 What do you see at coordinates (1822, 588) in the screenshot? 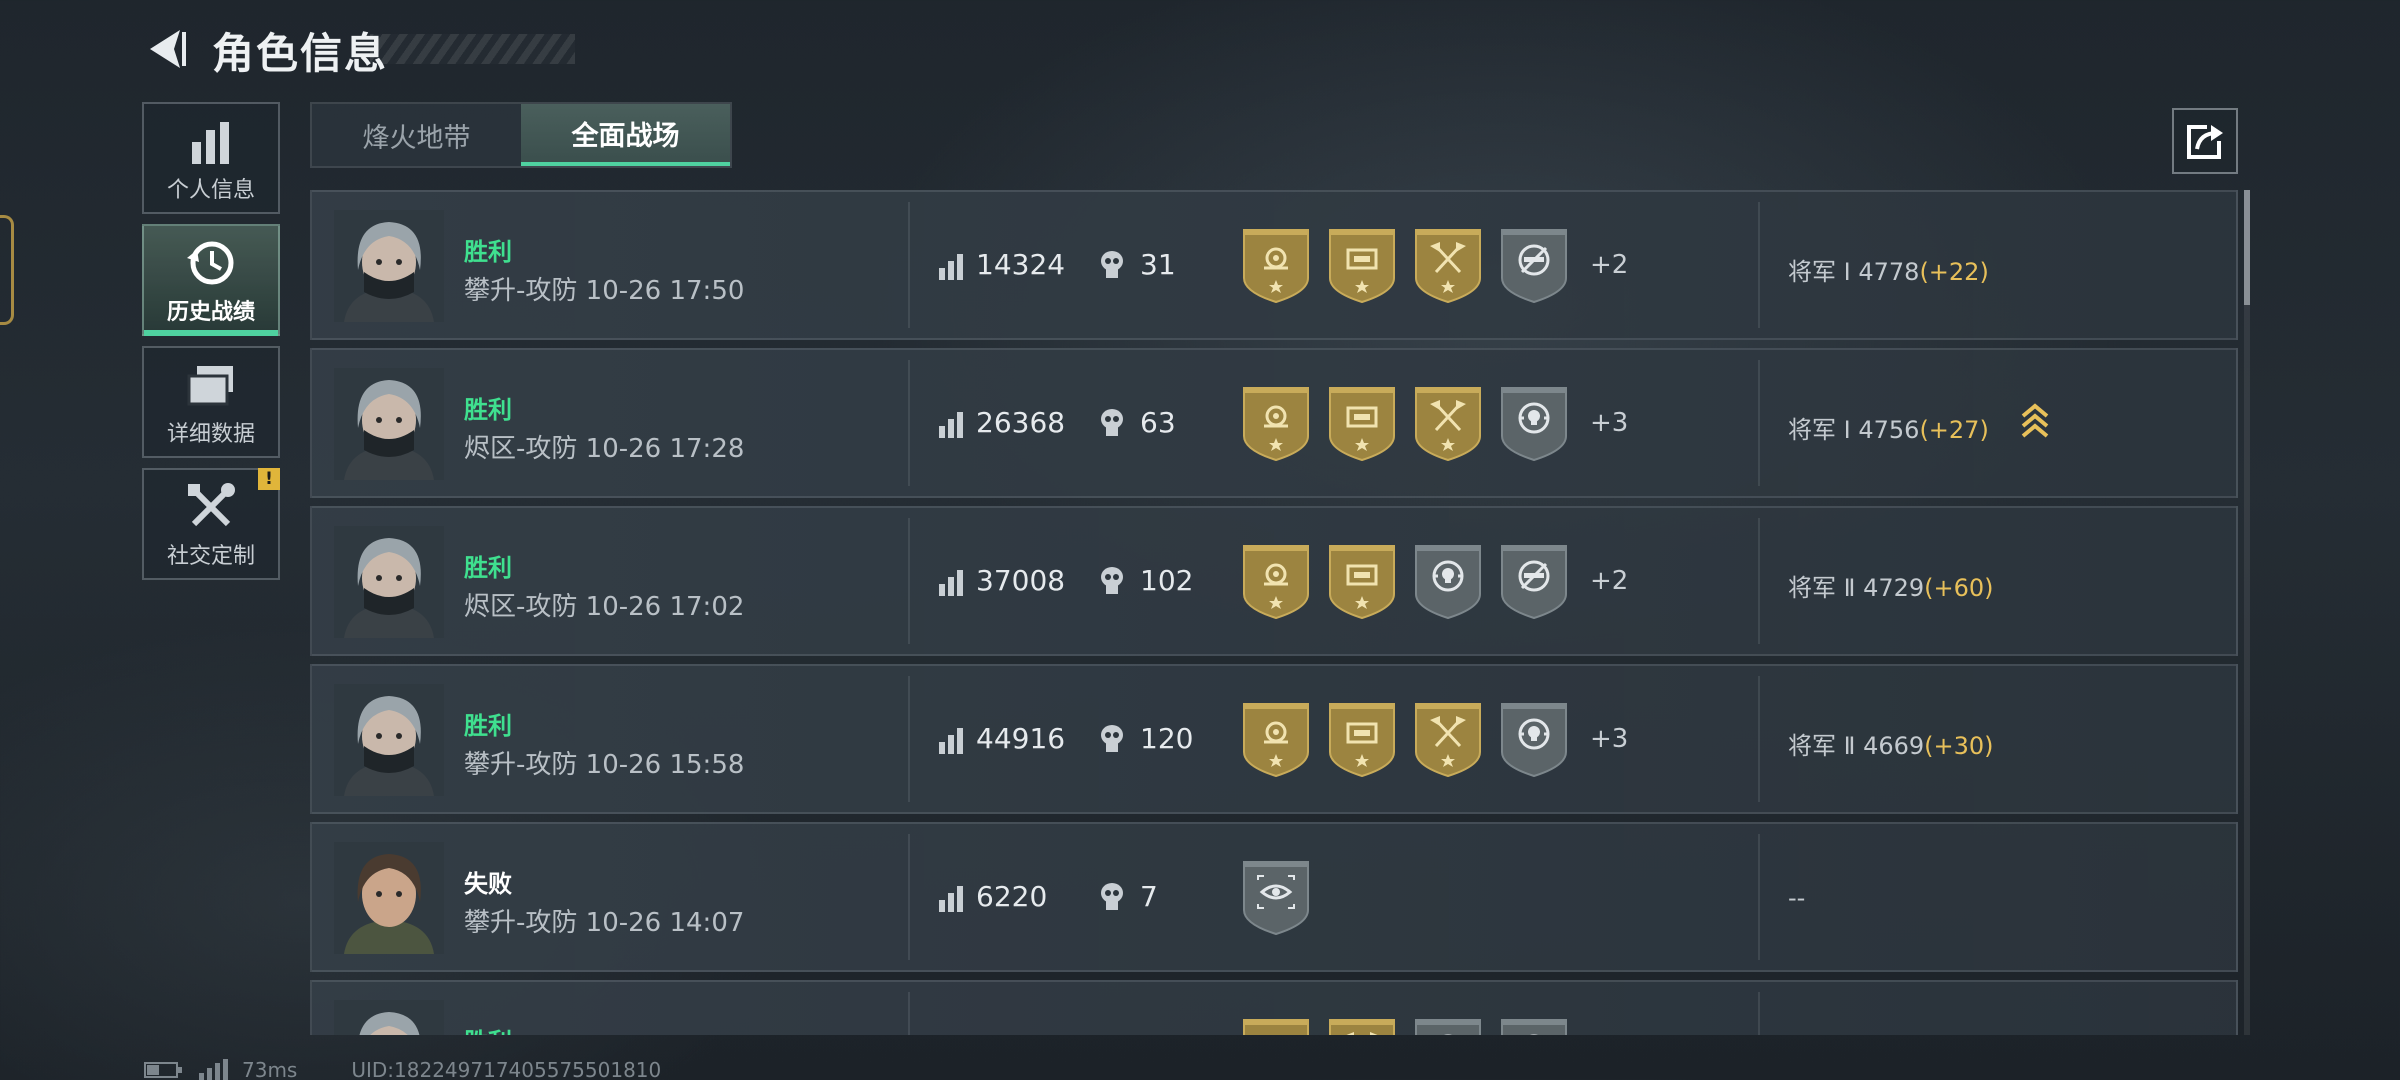
I see `rank-title: 将军 Ⅱ` at bounding box center [1822, 588].